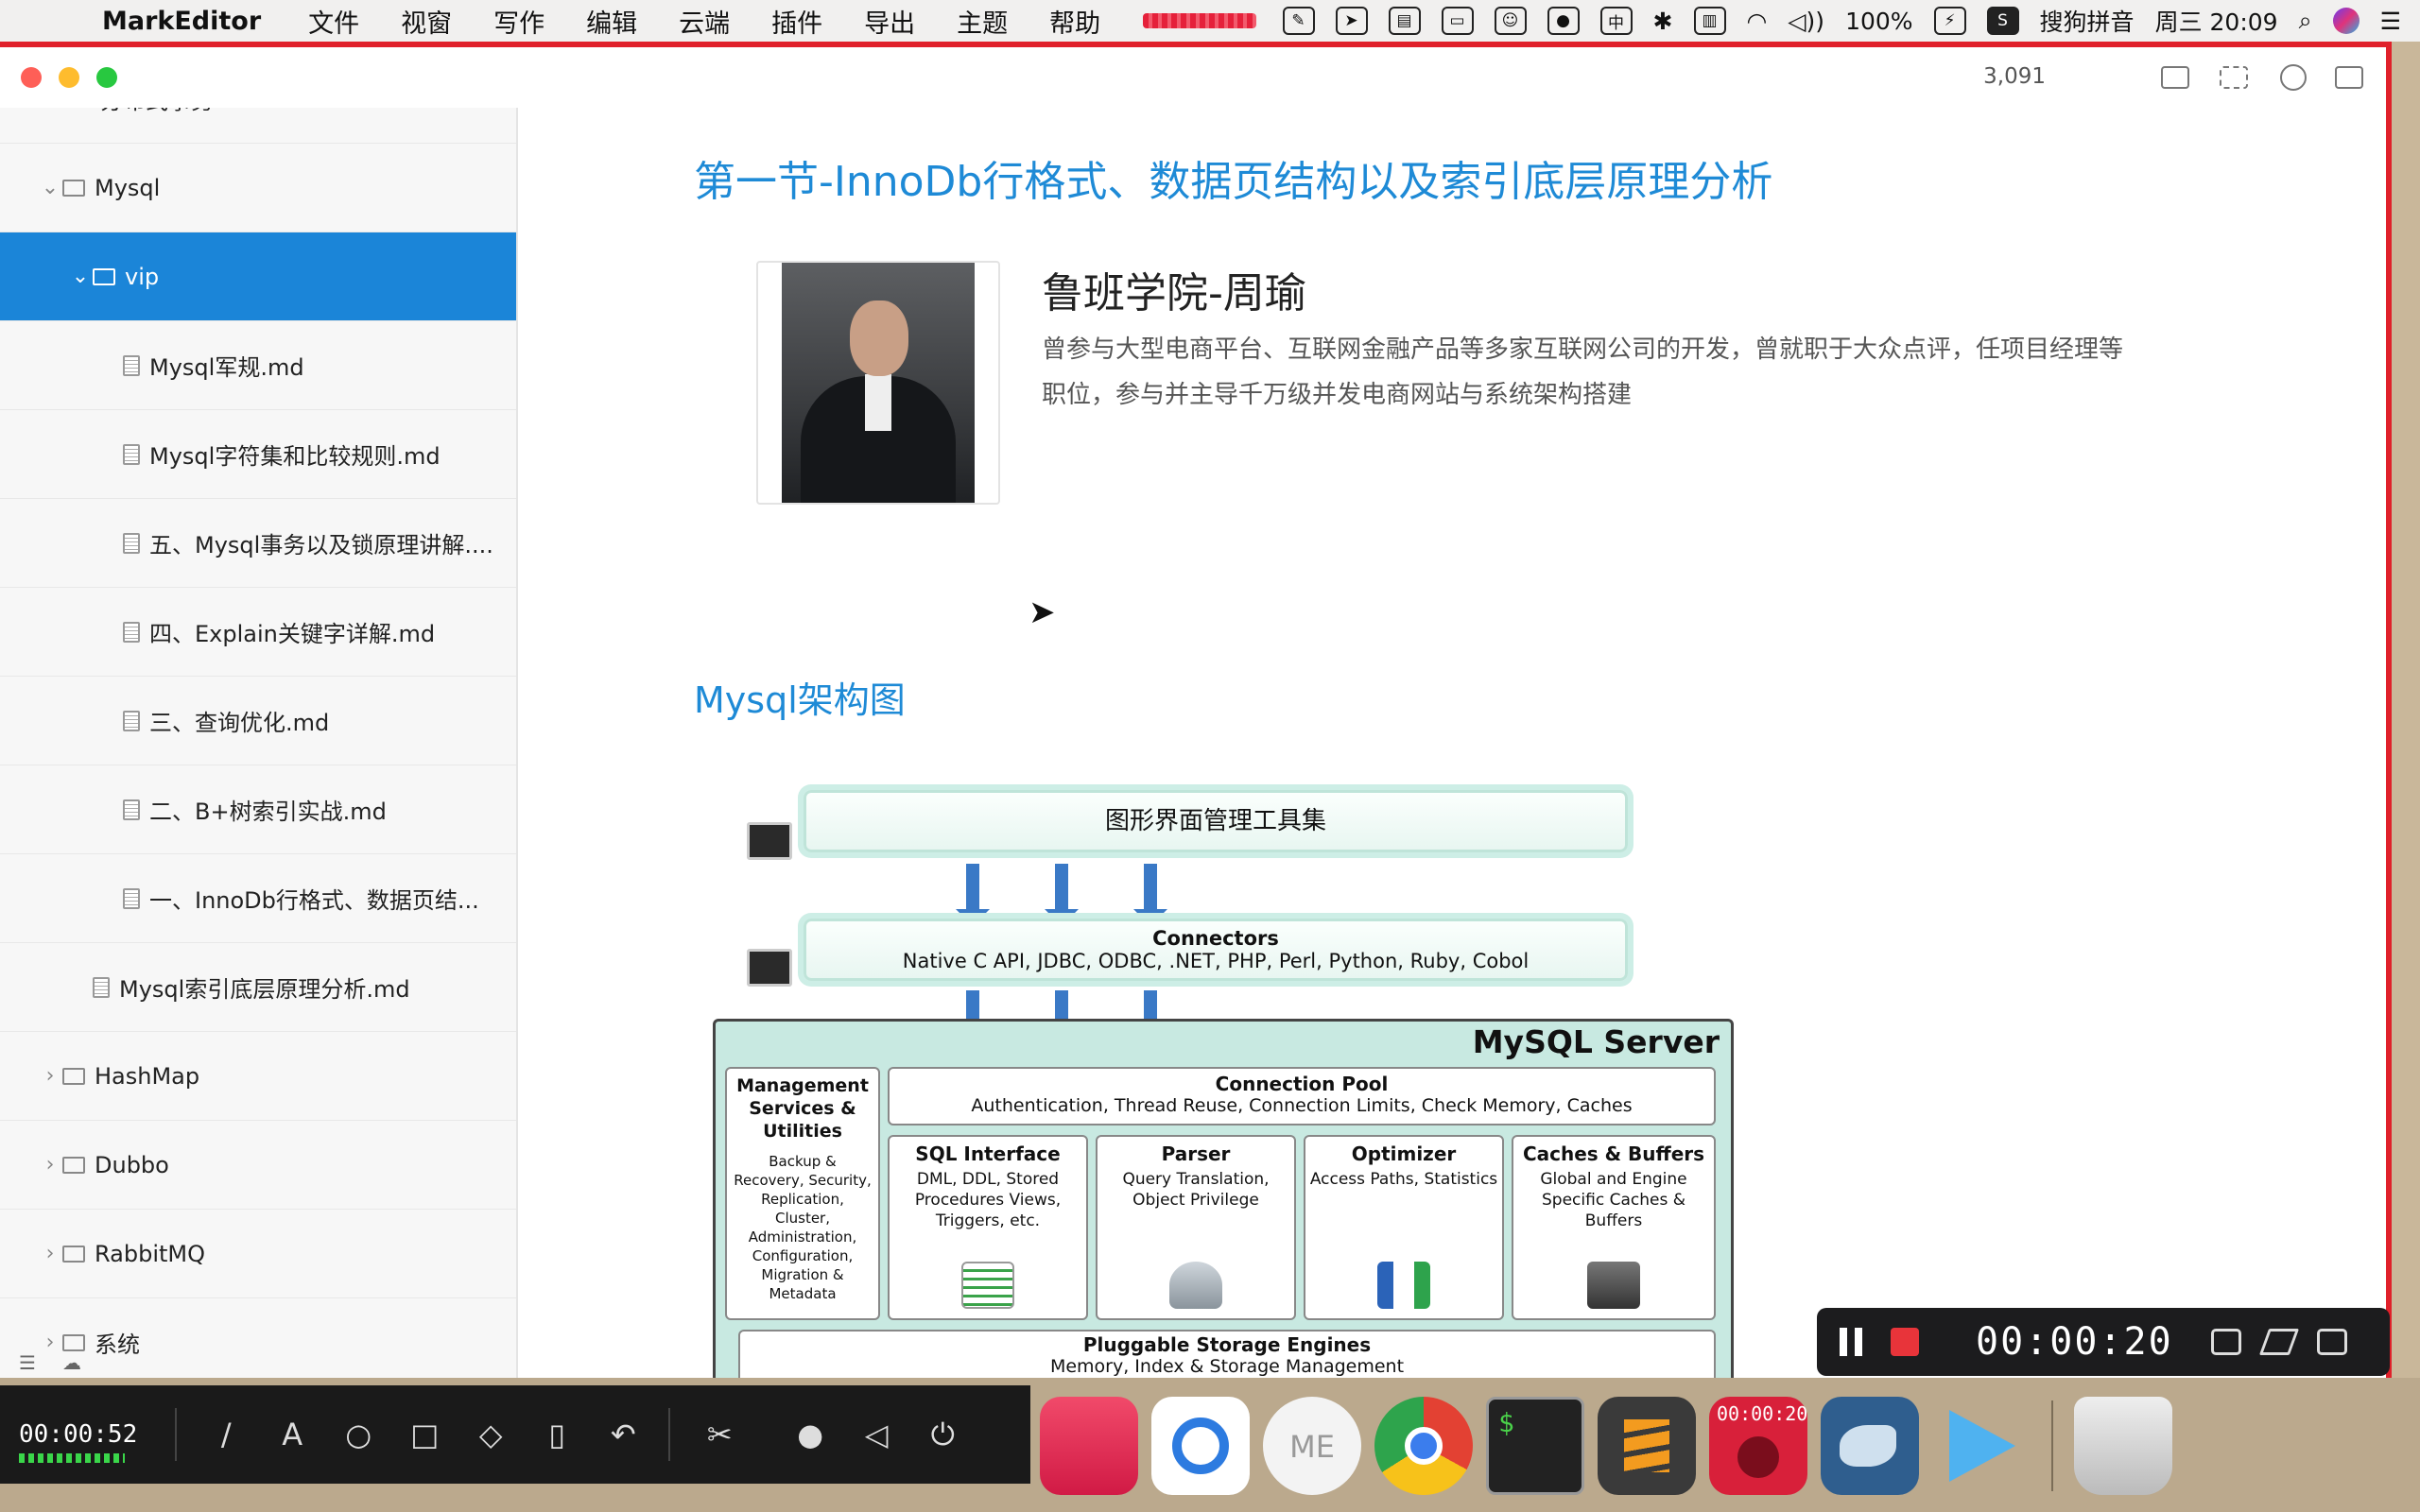 Image resolution: width=2420 pixels, height=1512 pixels. Describe the element at coordinates (719, 1434) in the screenshot. I see `scissors-icon: ✂` at that location.